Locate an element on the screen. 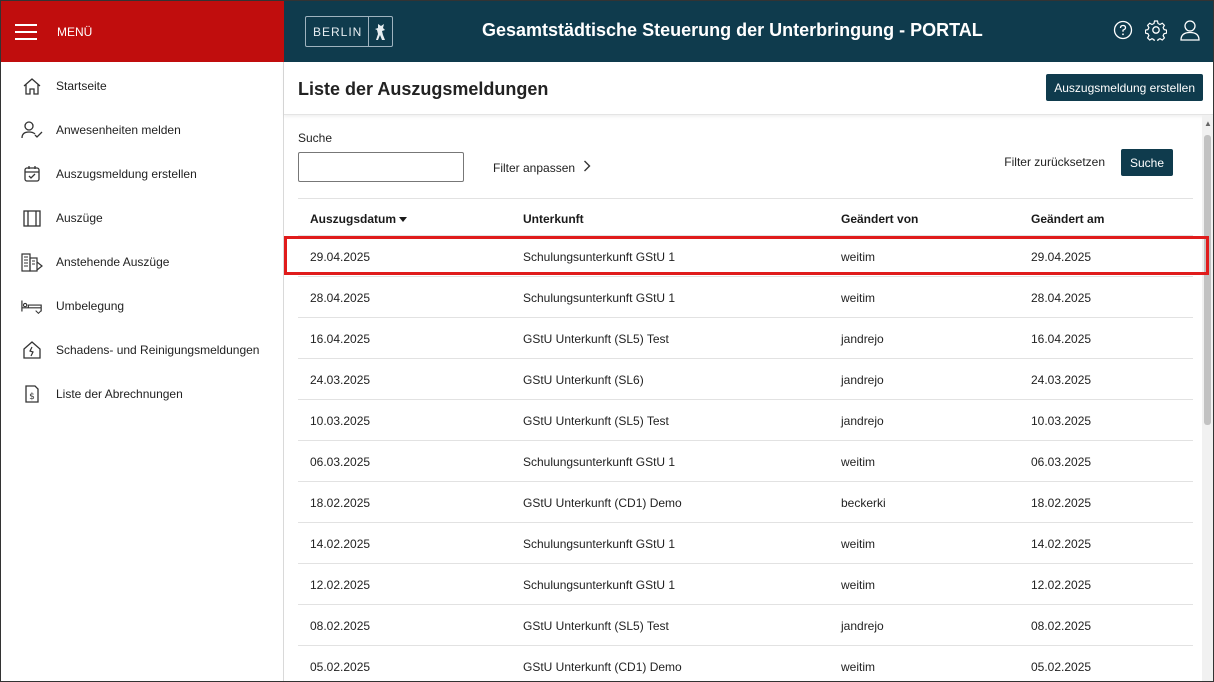  column-header-label: Auszugsdatum is located at coordinates (353, 219).